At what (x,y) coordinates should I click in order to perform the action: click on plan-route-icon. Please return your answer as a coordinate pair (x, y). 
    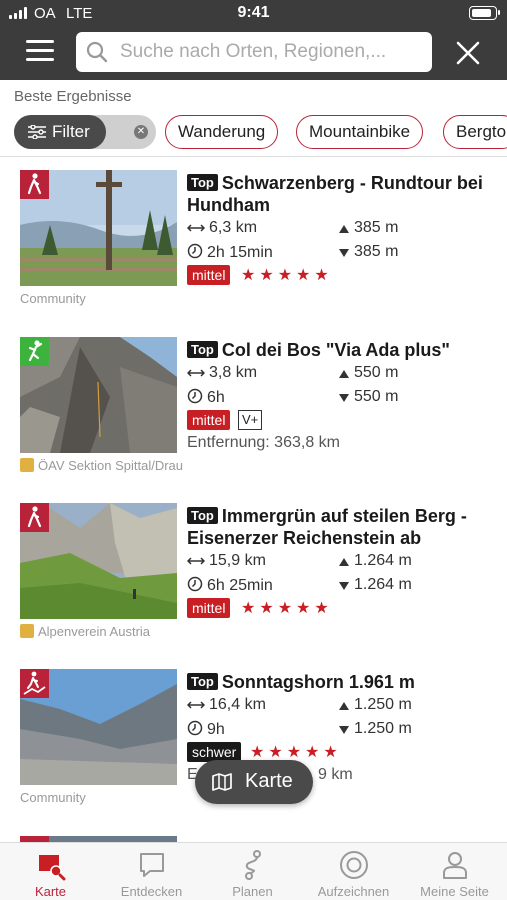
    Looking at the image, I should click on (253, 865).